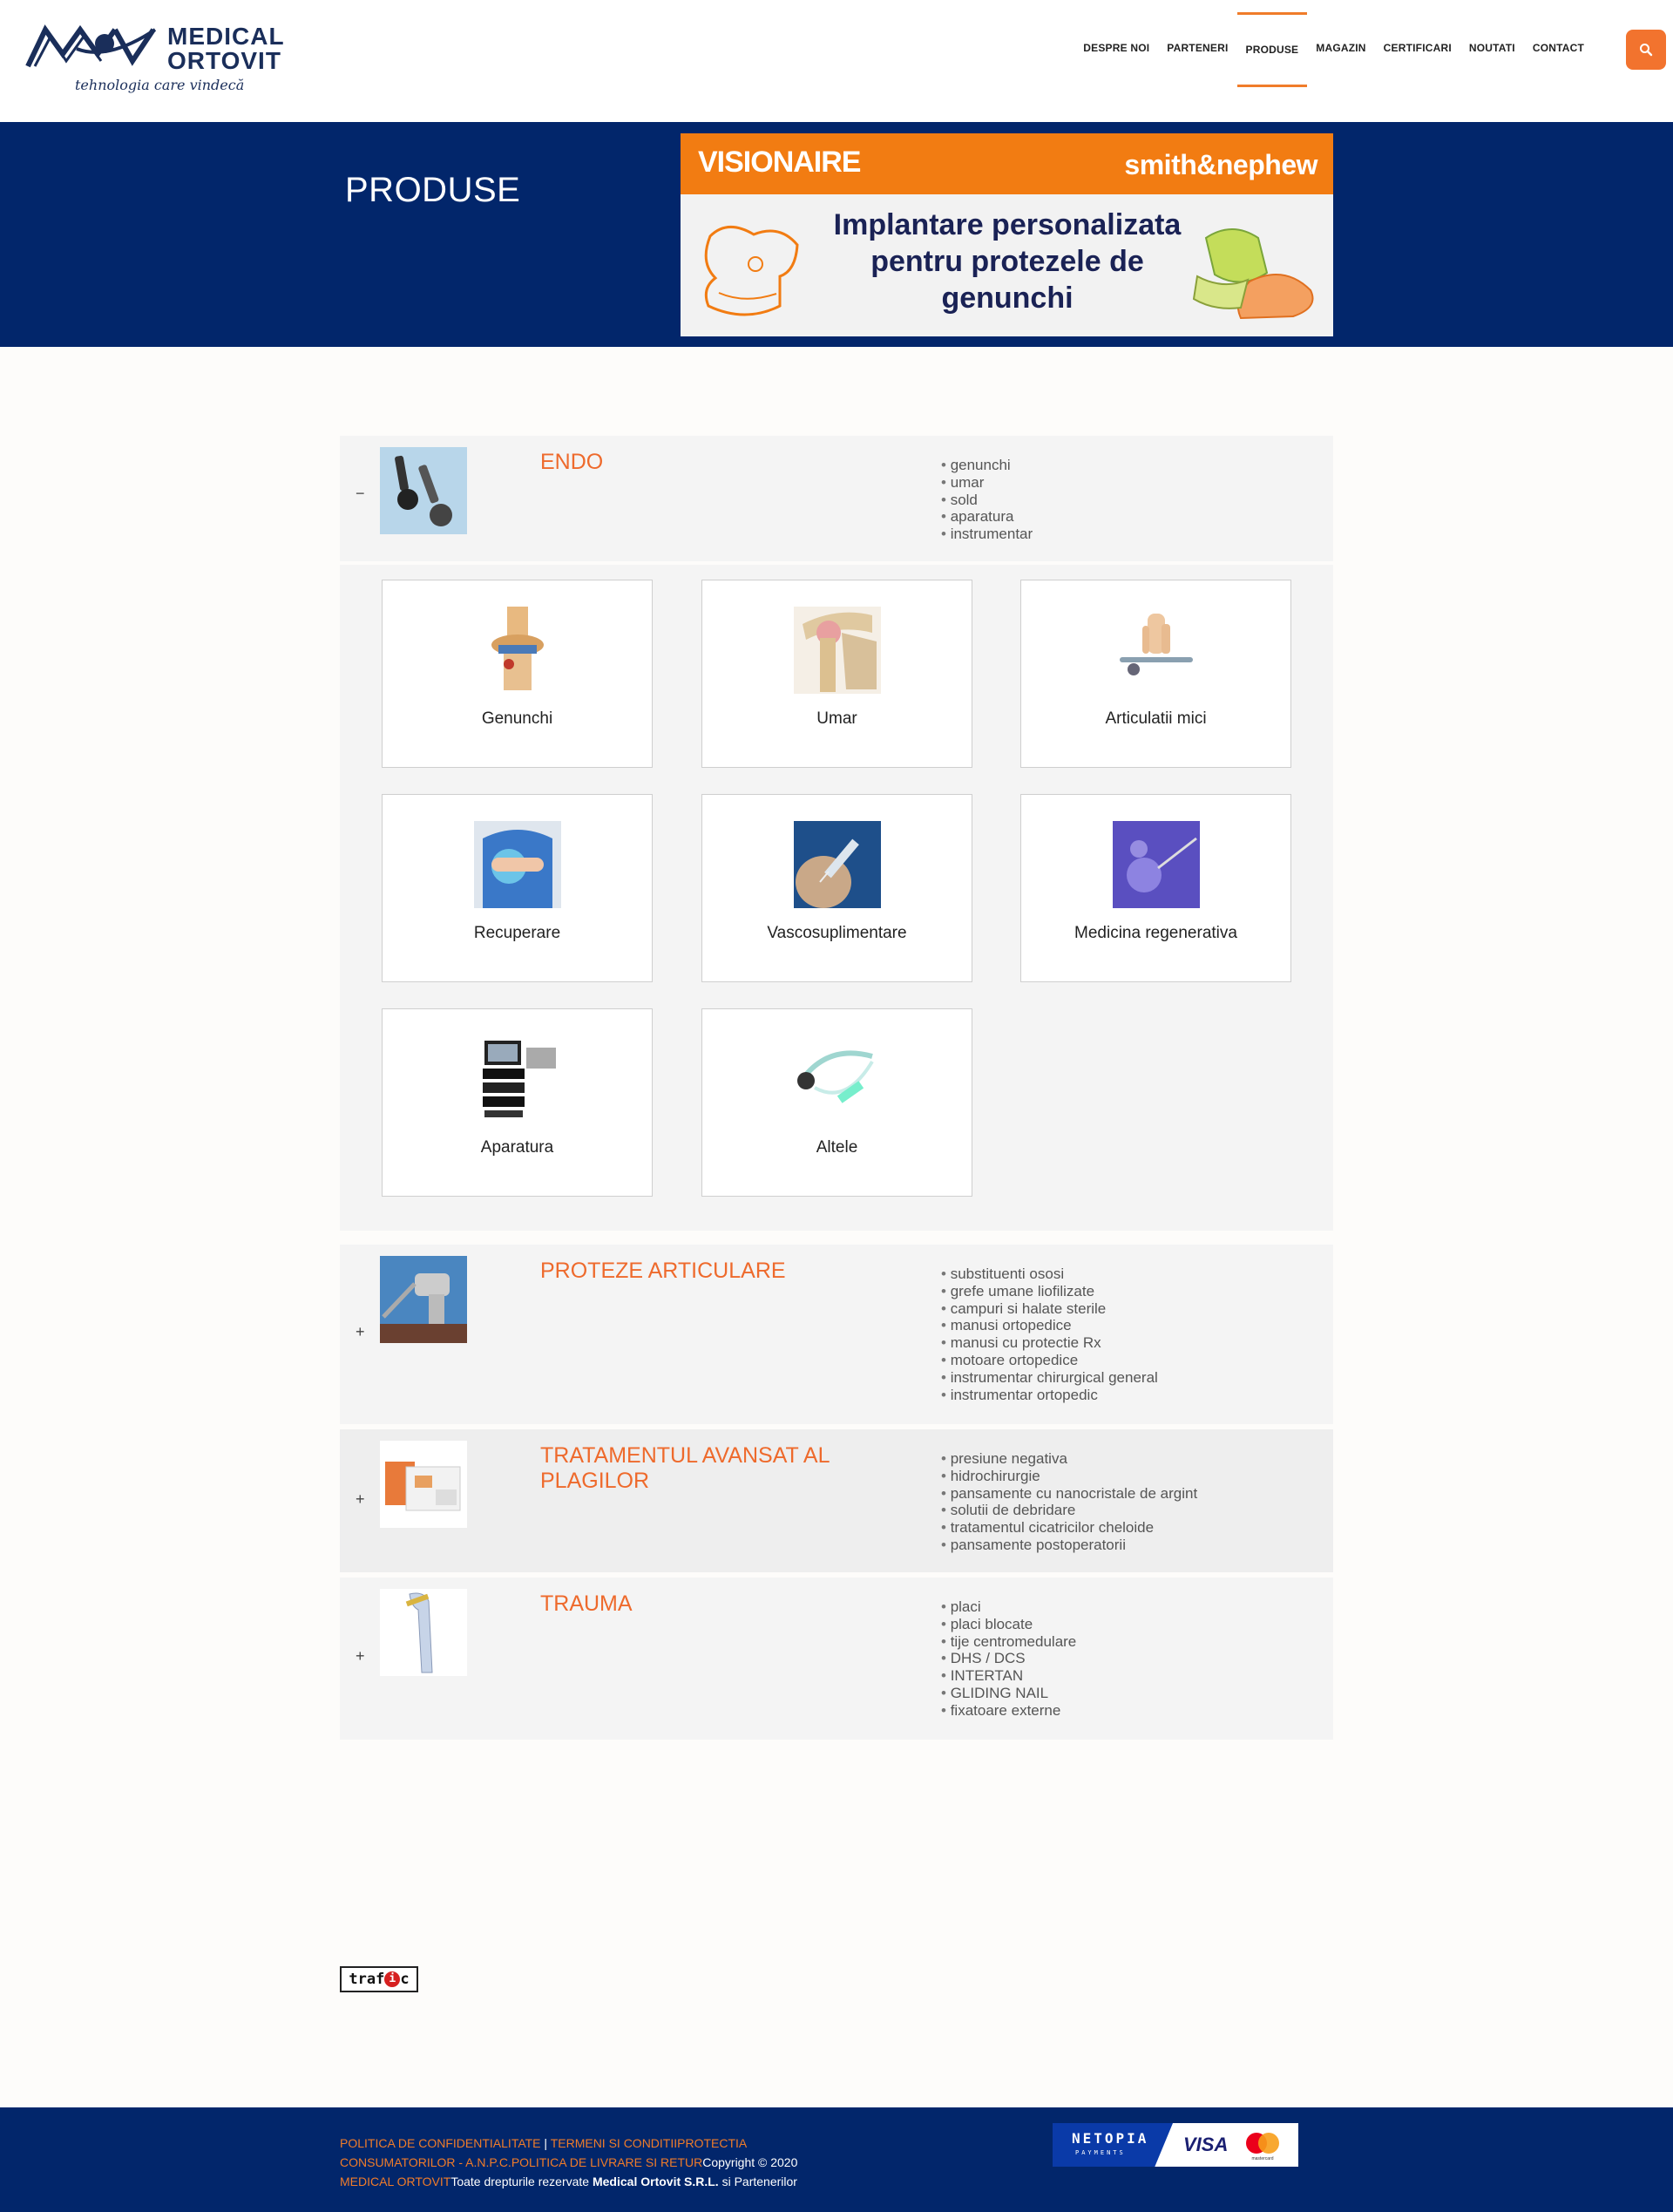 This screenshot has height=2212, width=1673. I want to click on list-item: instrumentar, so click(987, 534).